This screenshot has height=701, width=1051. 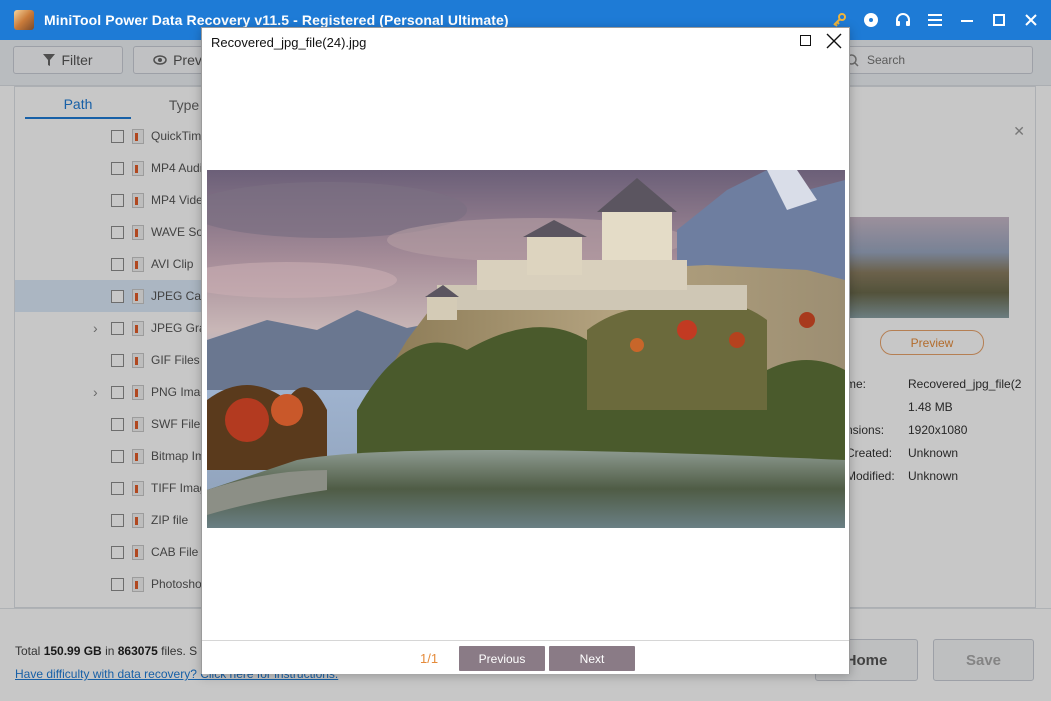 What do you see at coordinates (502, 658) in the screenshot?
I see `previous-button: Previous` at bounding box center [502, 658].